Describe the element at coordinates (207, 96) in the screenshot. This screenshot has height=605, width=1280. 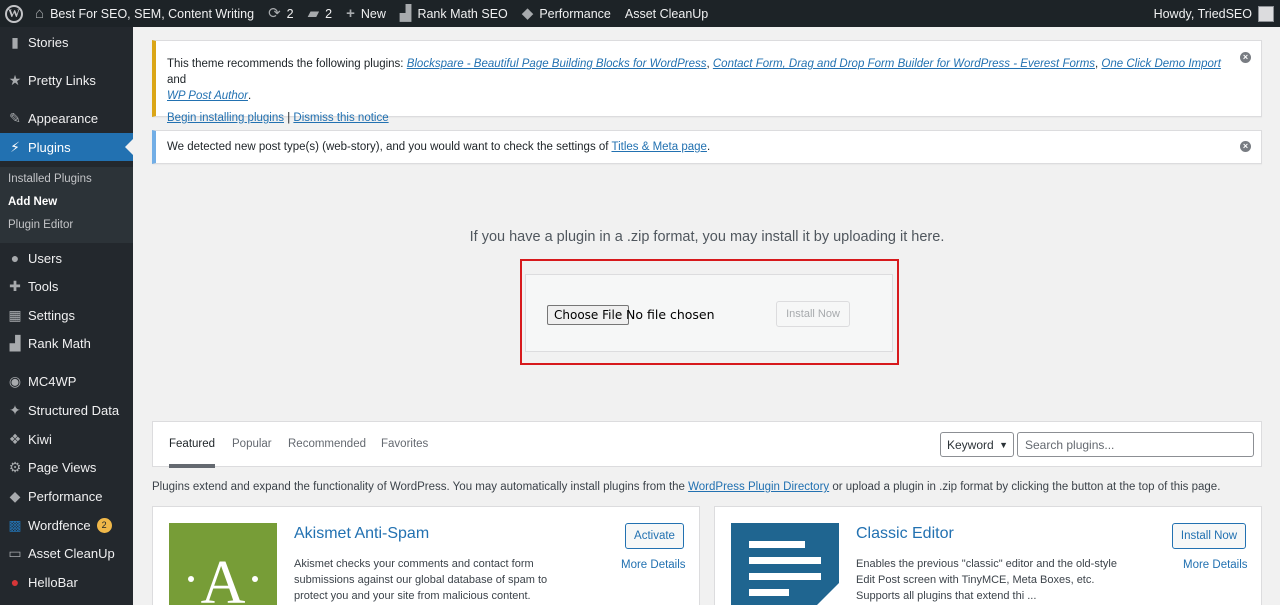
I see `plugin-link-wp-post-author: WP Post Author` at that location.